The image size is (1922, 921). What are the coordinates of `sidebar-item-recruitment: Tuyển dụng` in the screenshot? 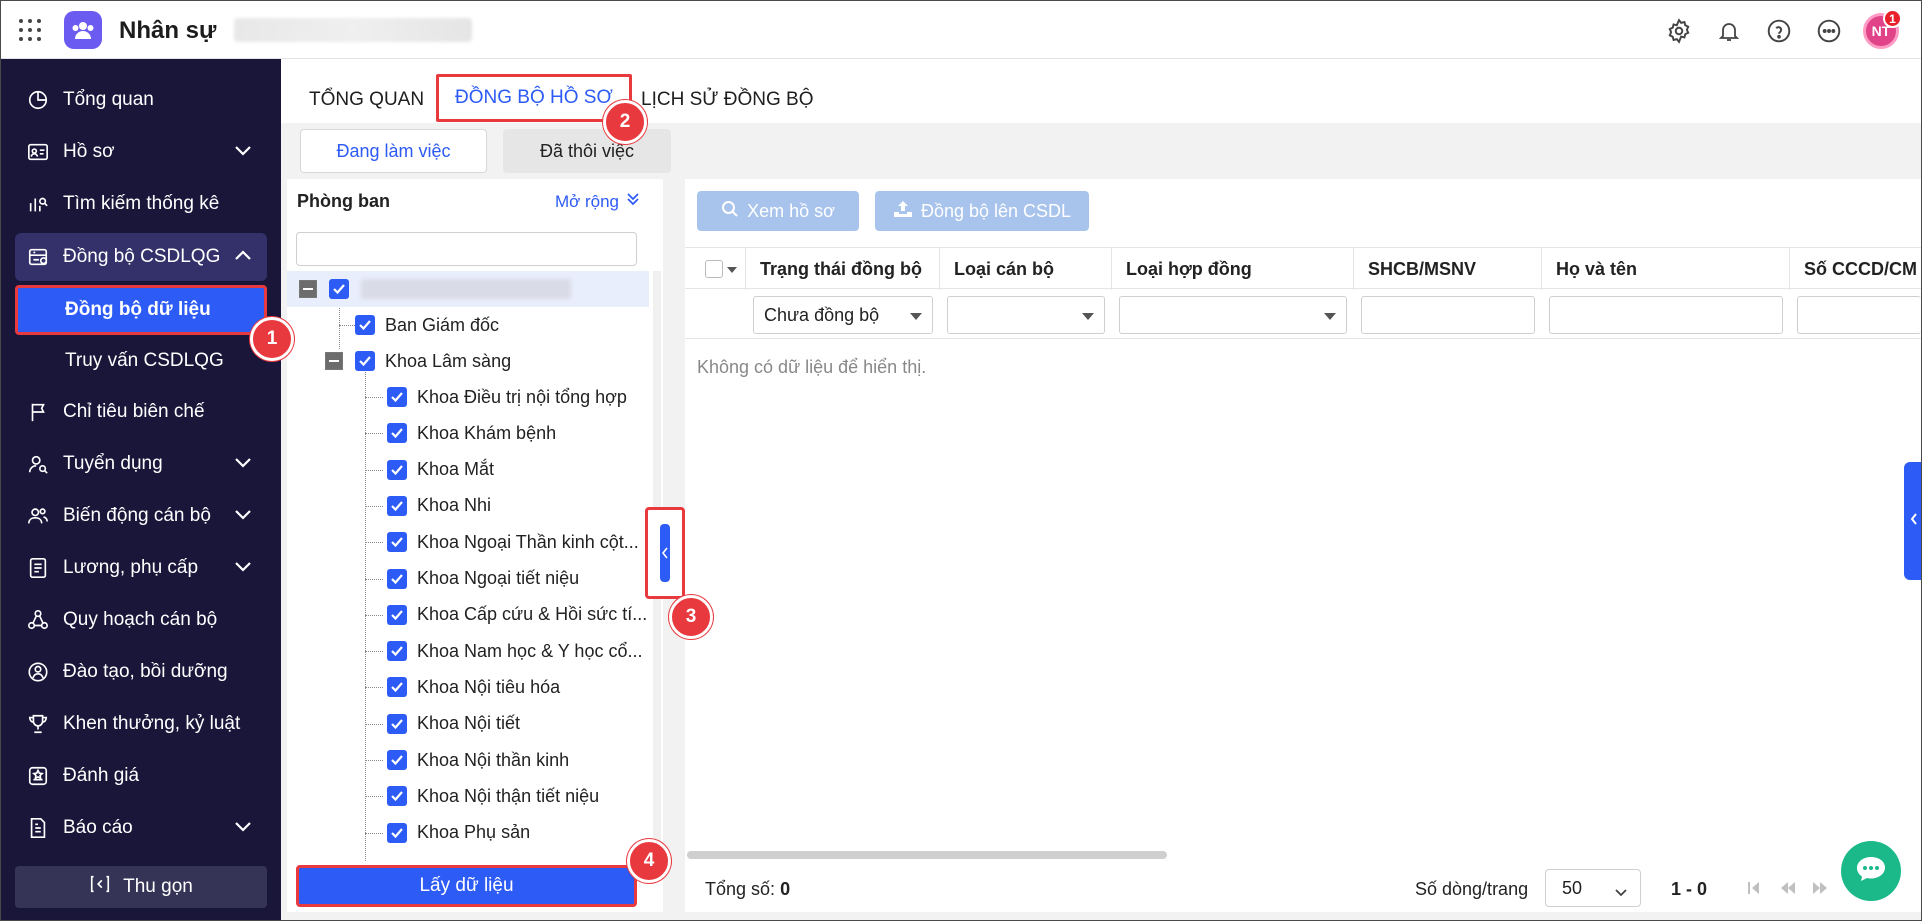 It's located at (141, 464).